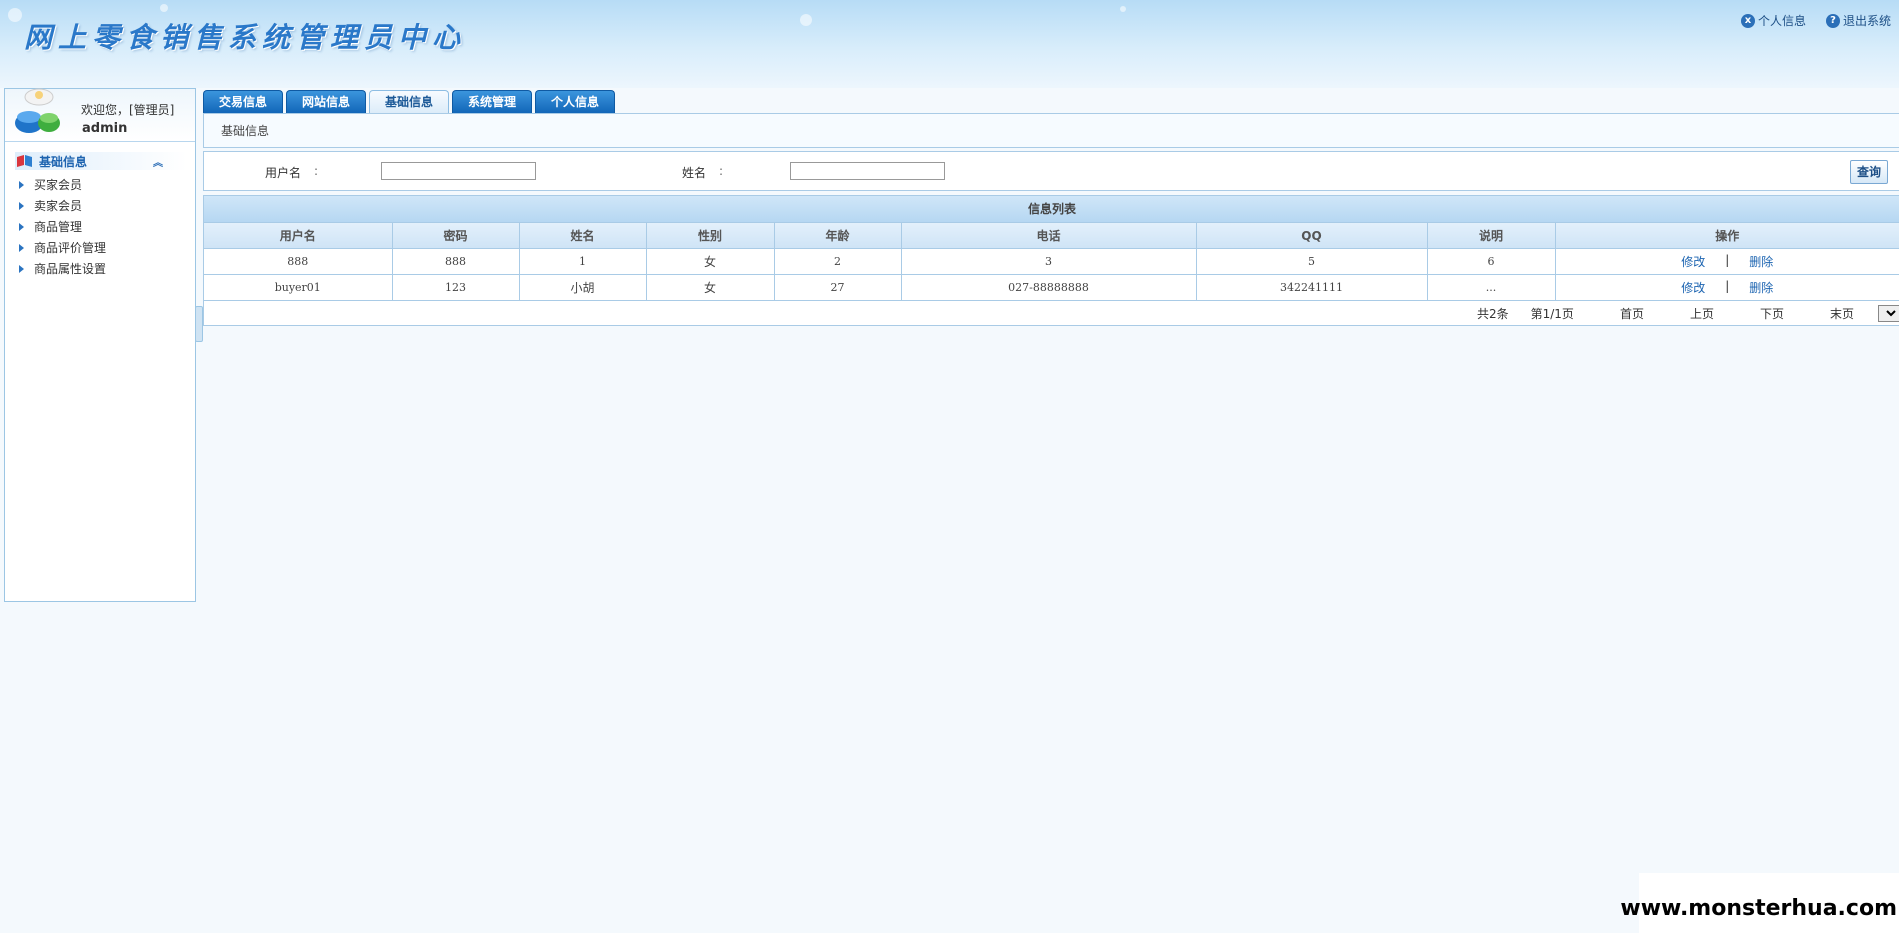 The height and width of the screenshot is (933, 1899). Describe the element at coordinates (100, 205) in the screenshot. I see `sidebar-item-seller-members: 卖家会员` at that location.